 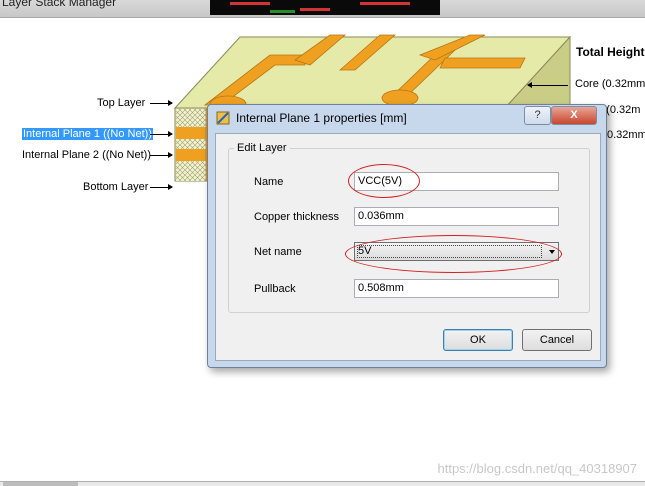 I want to click on pullback-field: 0.508mm, so click(x=456, y=288).